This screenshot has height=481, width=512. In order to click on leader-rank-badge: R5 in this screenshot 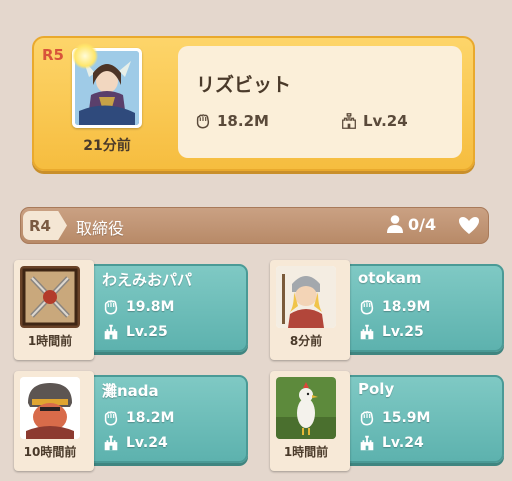, I will do `click(53, 55)`.